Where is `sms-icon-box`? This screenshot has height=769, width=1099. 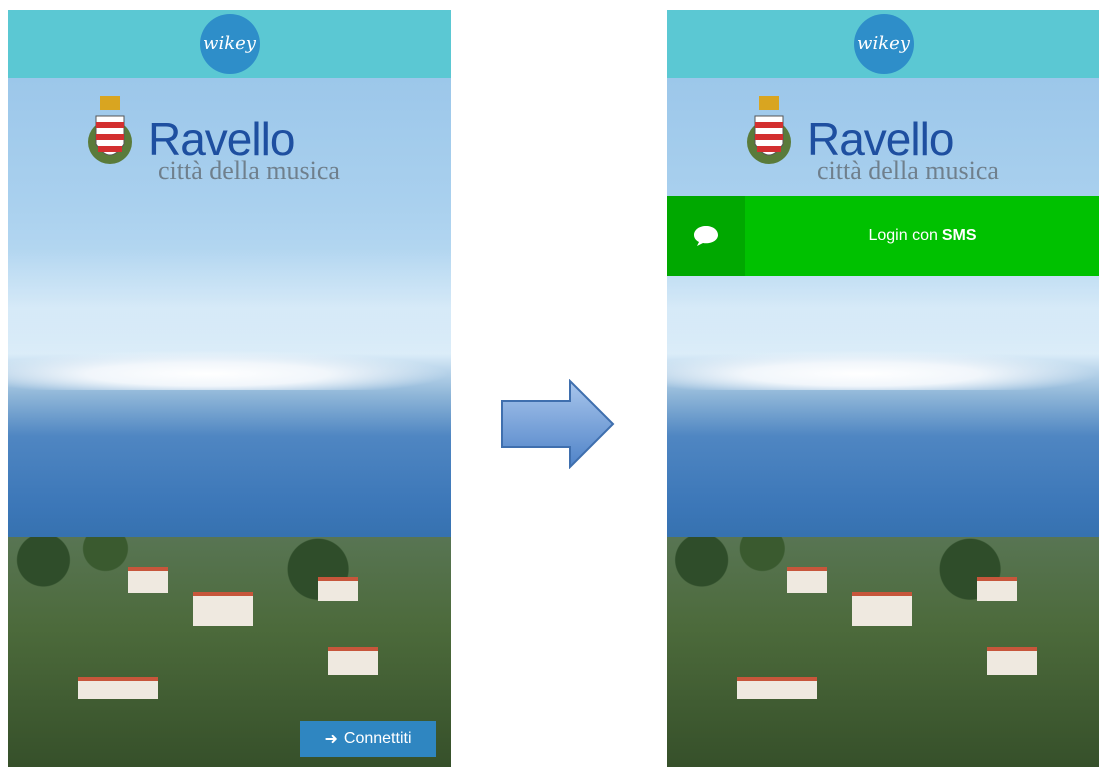
sms-icon-box is located at coordinates (706, 236).